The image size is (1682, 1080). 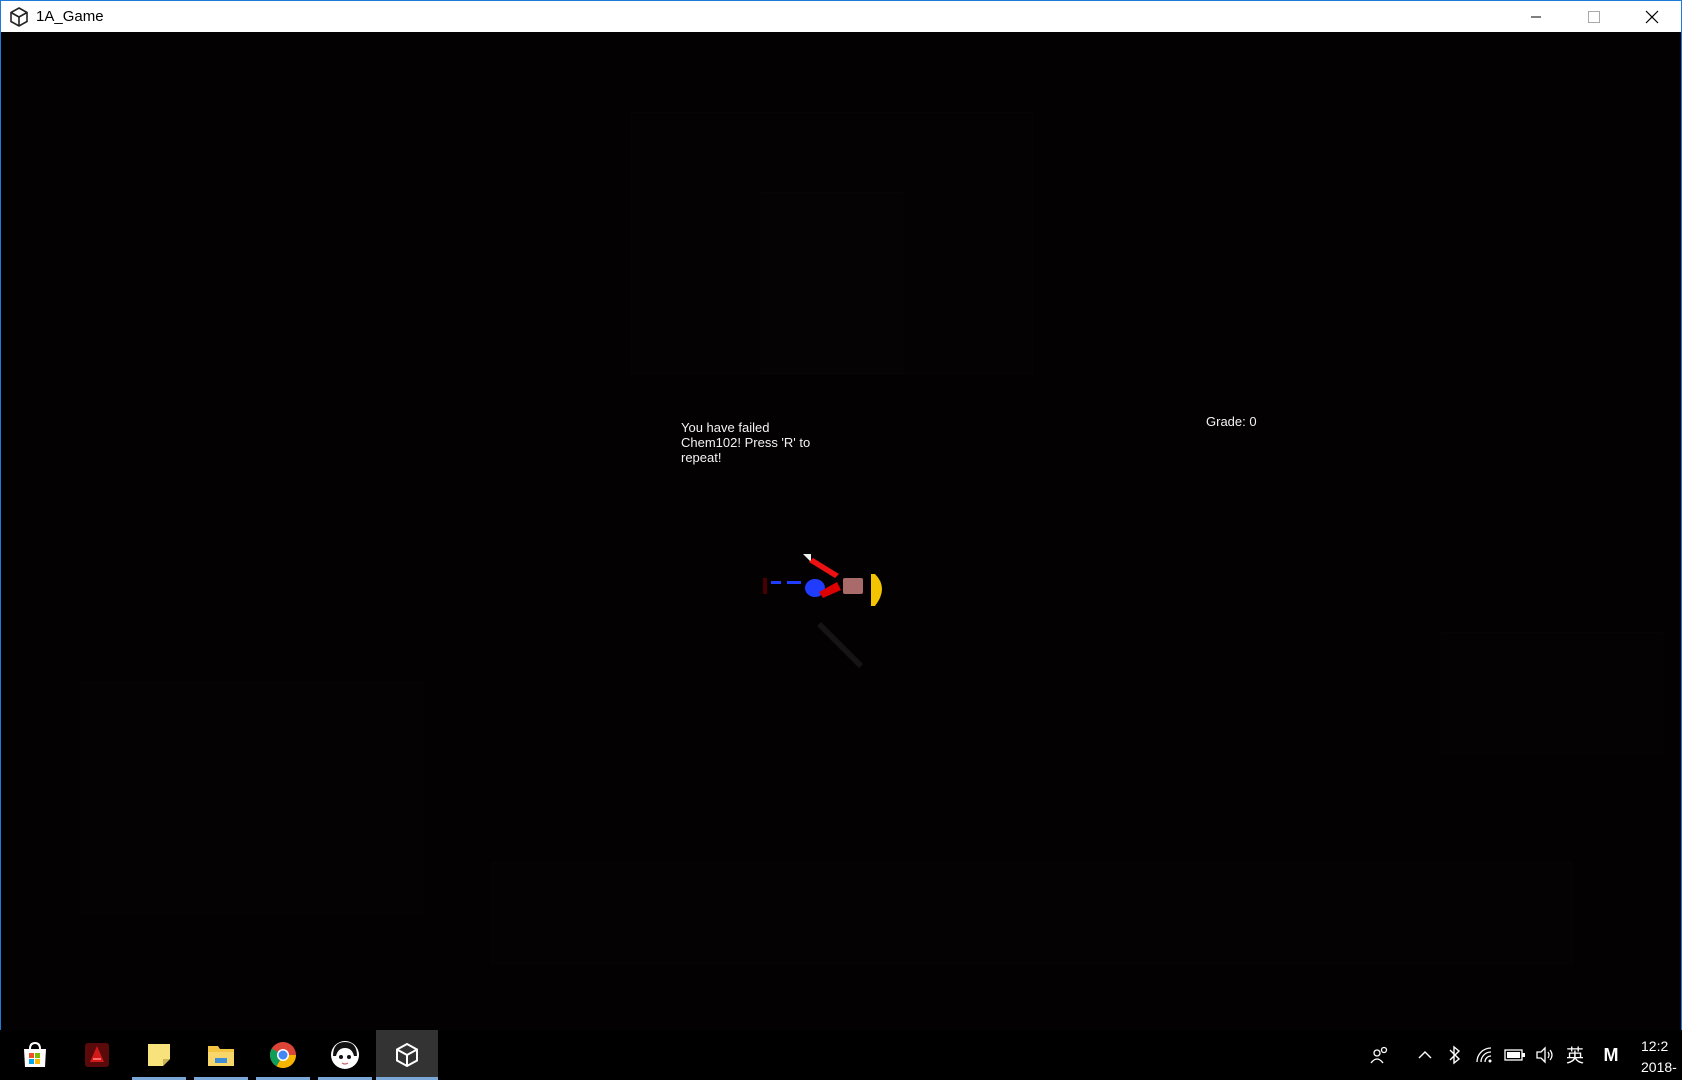 I want to click on microsoft-store-button, so click(x=35, y=1055).